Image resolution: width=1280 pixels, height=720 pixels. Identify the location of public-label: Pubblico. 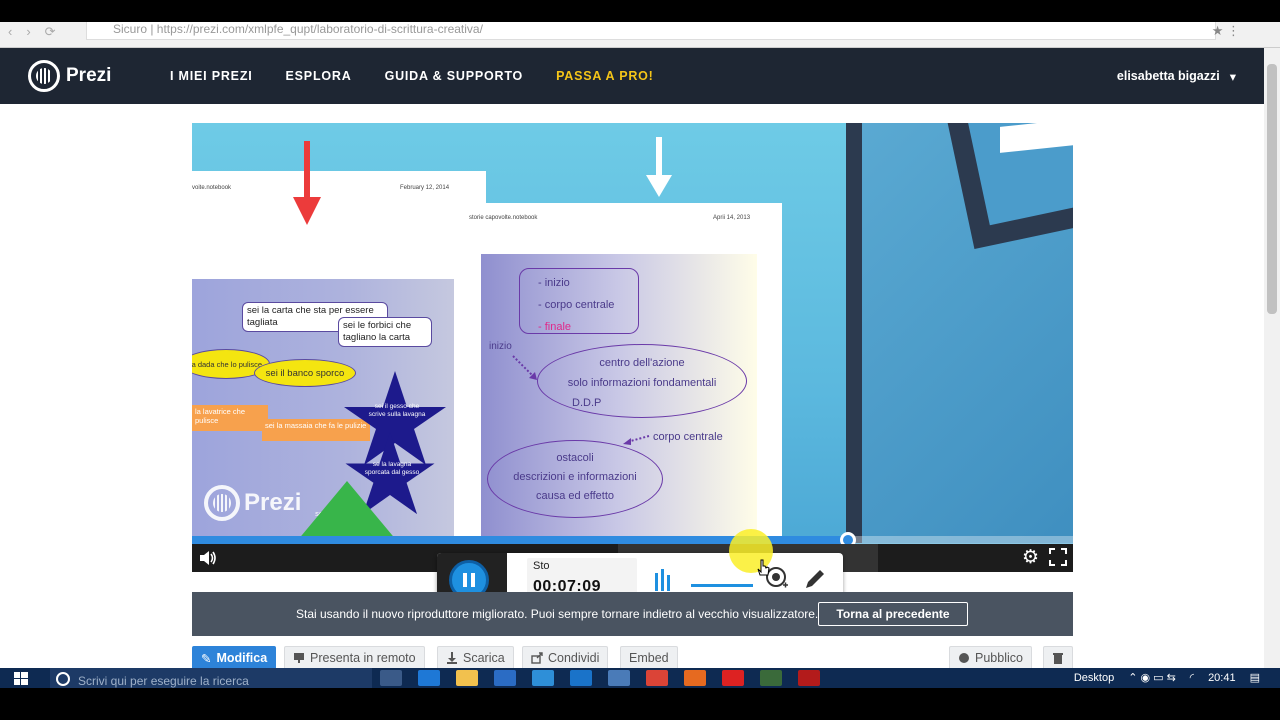
(999, 658).